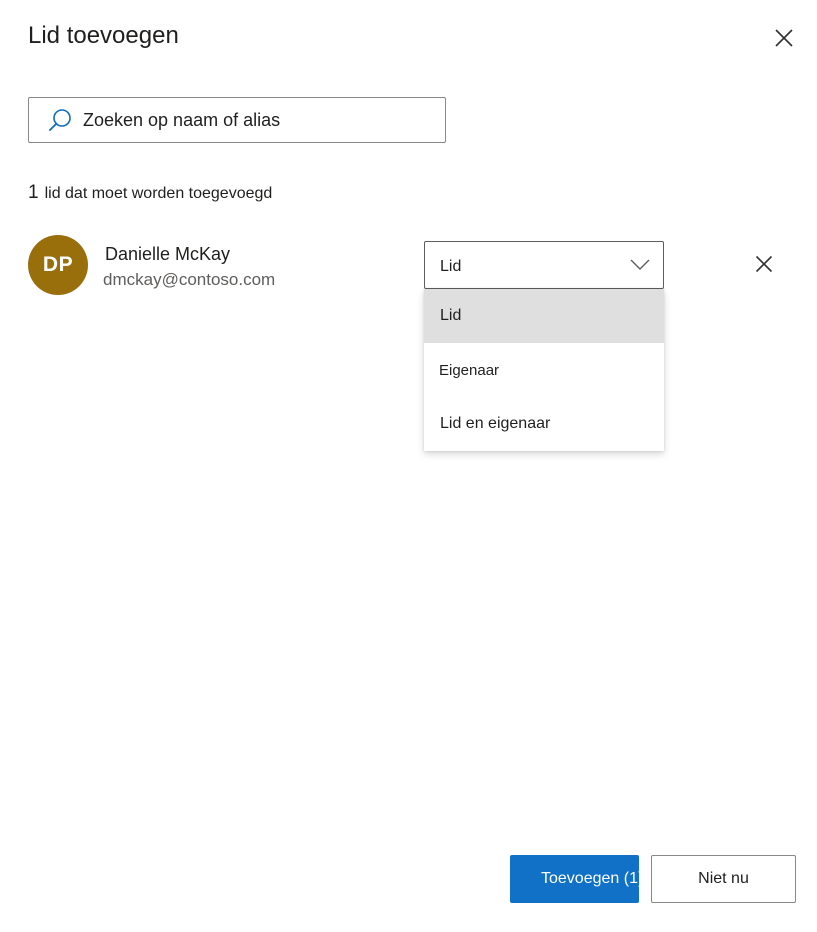 This screenshot has width=817, height=932. I want to click on remove-member-button, so click(764, 264).